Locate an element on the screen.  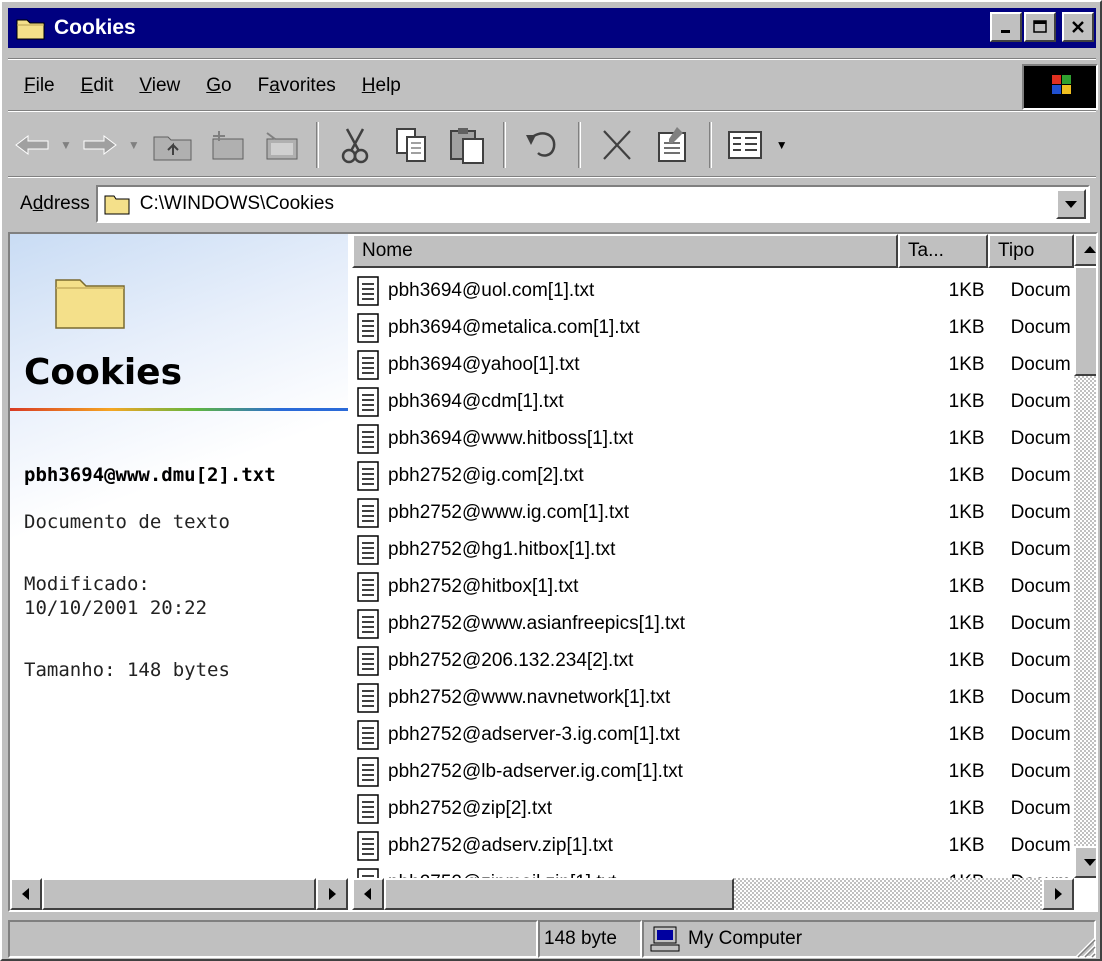
file-row: pbh2752@www.asianfreepics[1].txt 1KB Docum is located at coordinates (713, 623).